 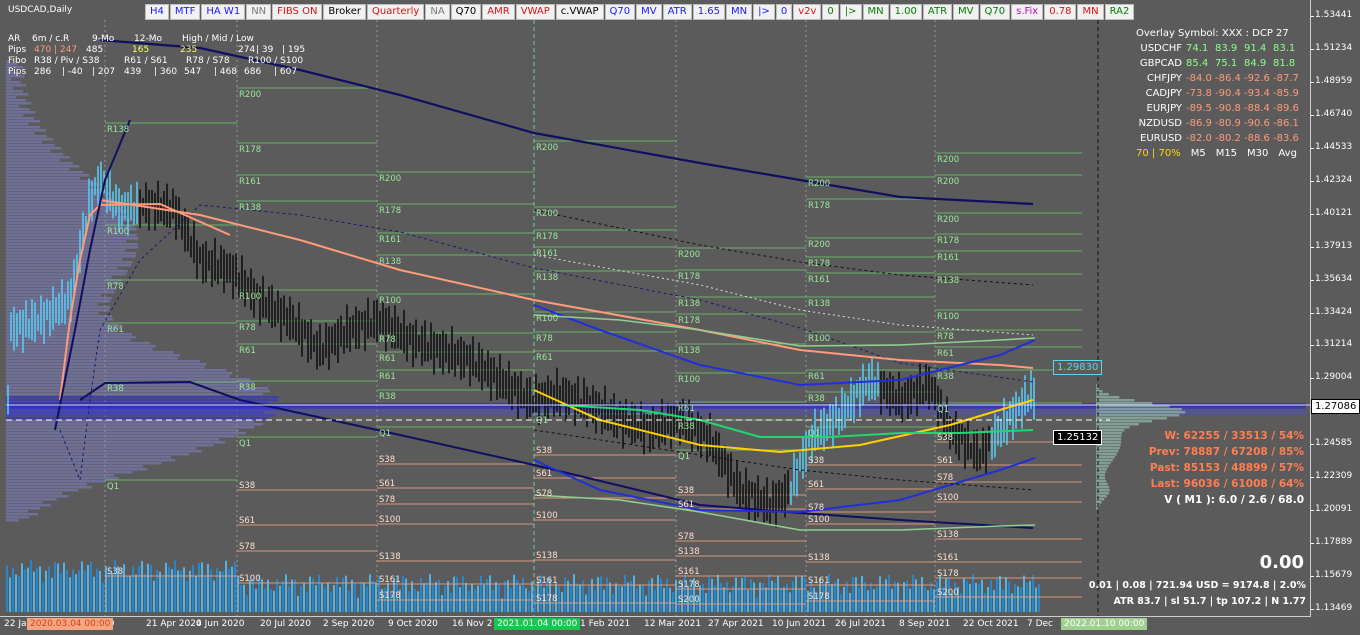 I want to click on fib-level-label: R38, so click(x=686, y=427).